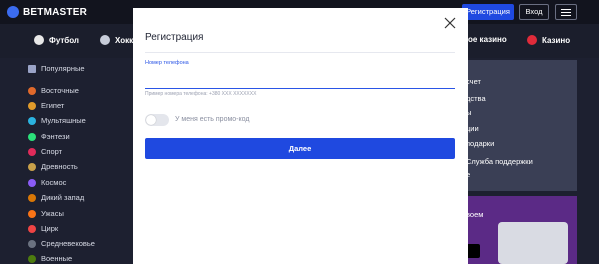 This screenshot has height=264, width=599. I want to click on sidebar-item-label: Космос, so click(54, 182).